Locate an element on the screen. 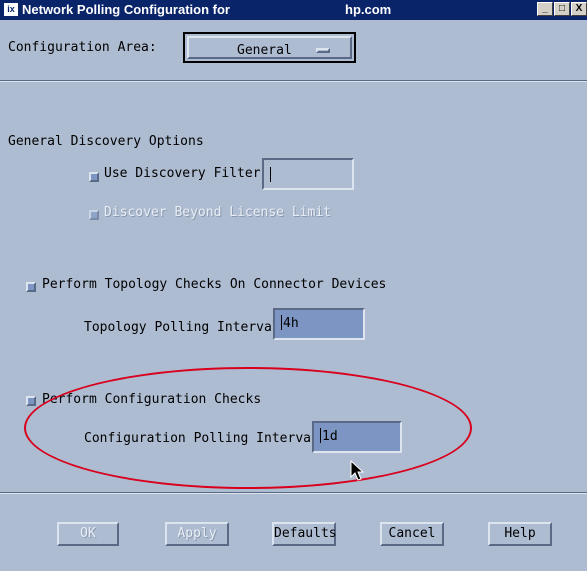  window-title: Network Polling Configuration for is located at coordinates (126, 9).